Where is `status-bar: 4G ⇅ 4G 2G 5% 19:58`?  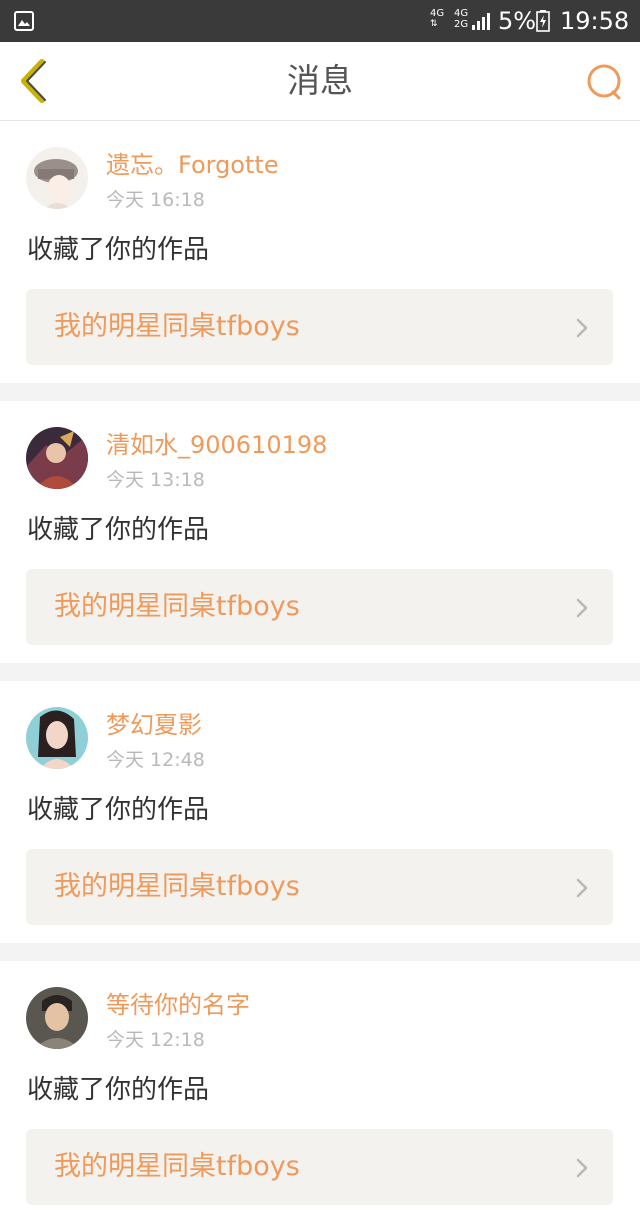
status-bar: 4G ⇅ 4G 2G 5% 19:58 is located at coordinates (320, 21).